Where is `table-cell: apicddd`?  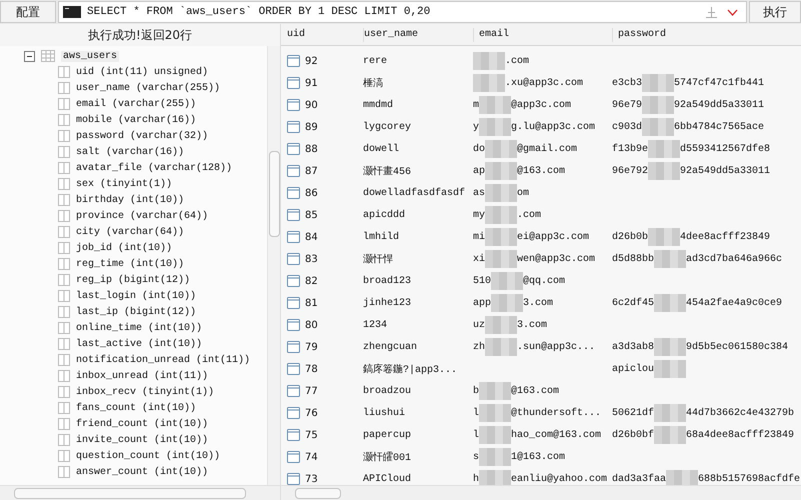
table-cell: apicddd is located at coordinates (384, 215).